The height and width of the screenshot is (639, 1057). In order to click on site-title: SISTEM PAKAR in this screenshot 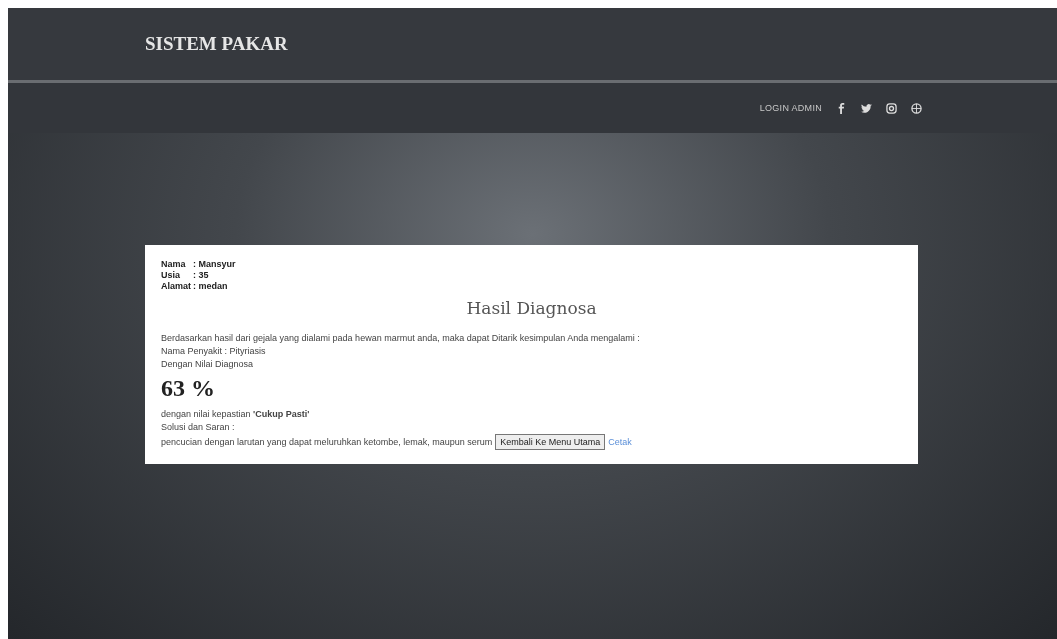, I will do `click(216, 44)`.